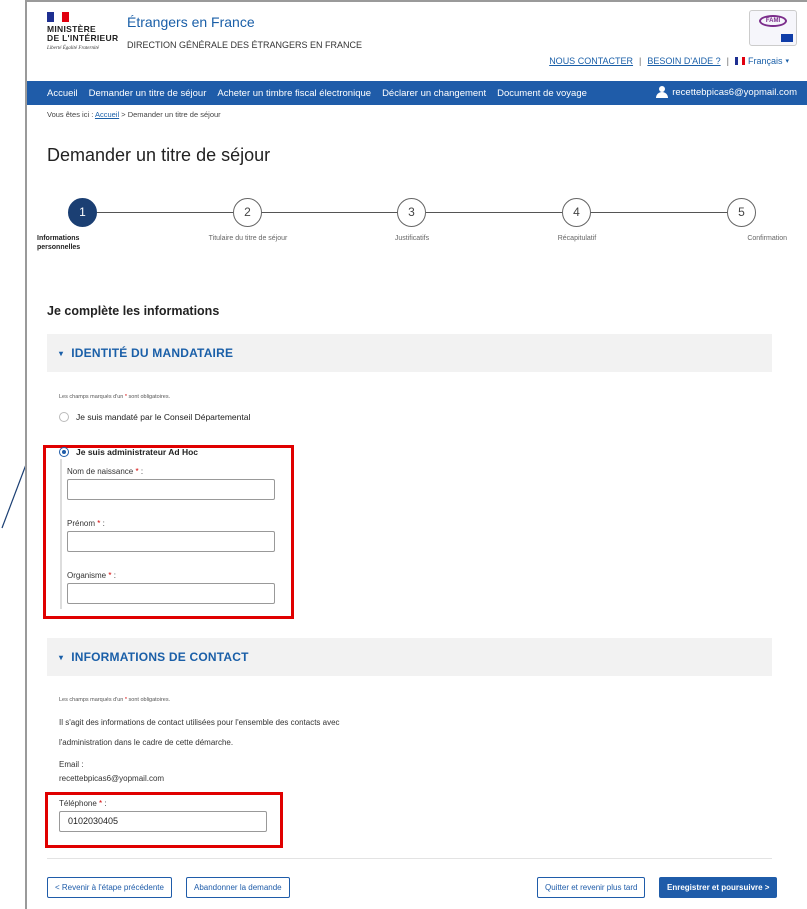 The height and width of the screenshot is (909, 807). Describe the element at coordinates (159, 155) in the screenshot. I see `page-title: Demander un titre de séjour` at that location.